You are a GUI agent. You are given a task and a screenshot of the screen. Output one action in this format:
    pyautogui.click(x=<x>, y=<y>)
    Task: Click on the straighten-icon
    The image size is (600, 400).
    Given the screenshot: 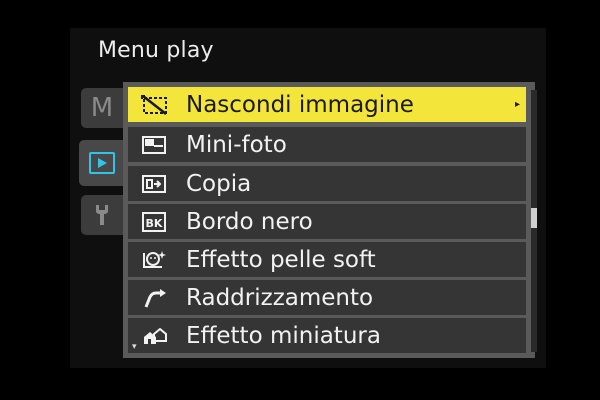 What is the action you would take?
    pyautogui.click(x=154, y=298)
    